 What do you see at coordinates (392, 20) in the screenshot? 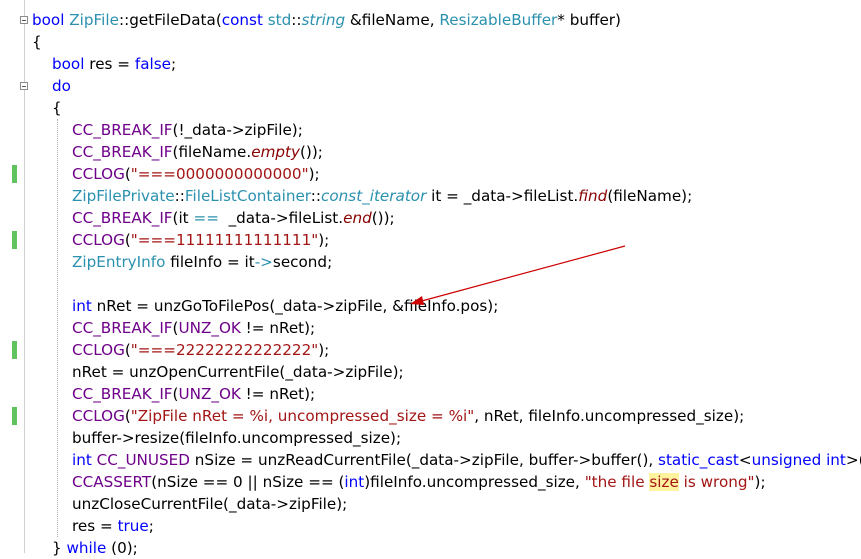
I see `code-token: &fileName,` at bounding box center [392, 20].